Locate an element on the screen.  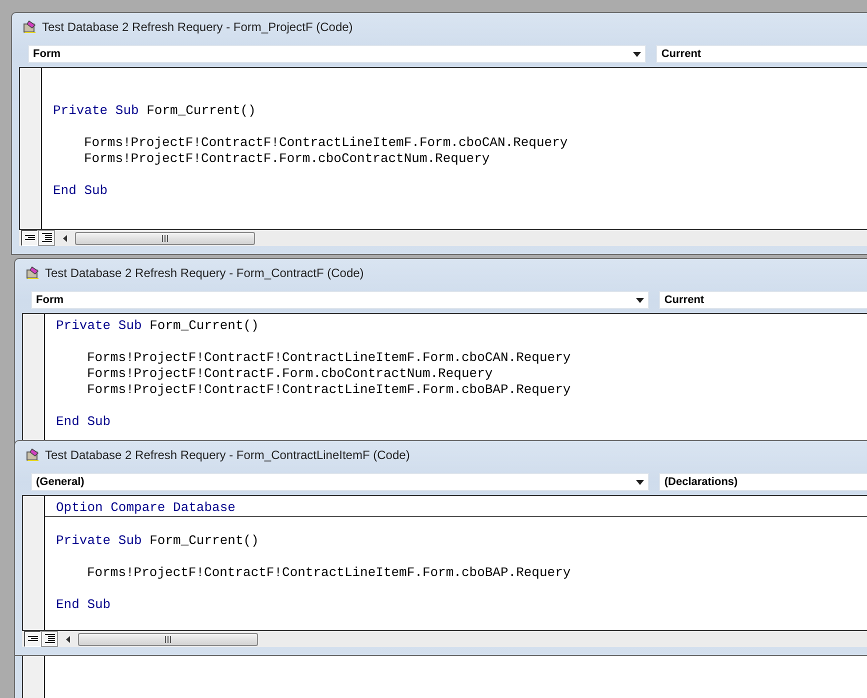
window-title: Test Database 2 Refresh Requery - Form_ProjectF (Code) is located at coordinates (197, 27).